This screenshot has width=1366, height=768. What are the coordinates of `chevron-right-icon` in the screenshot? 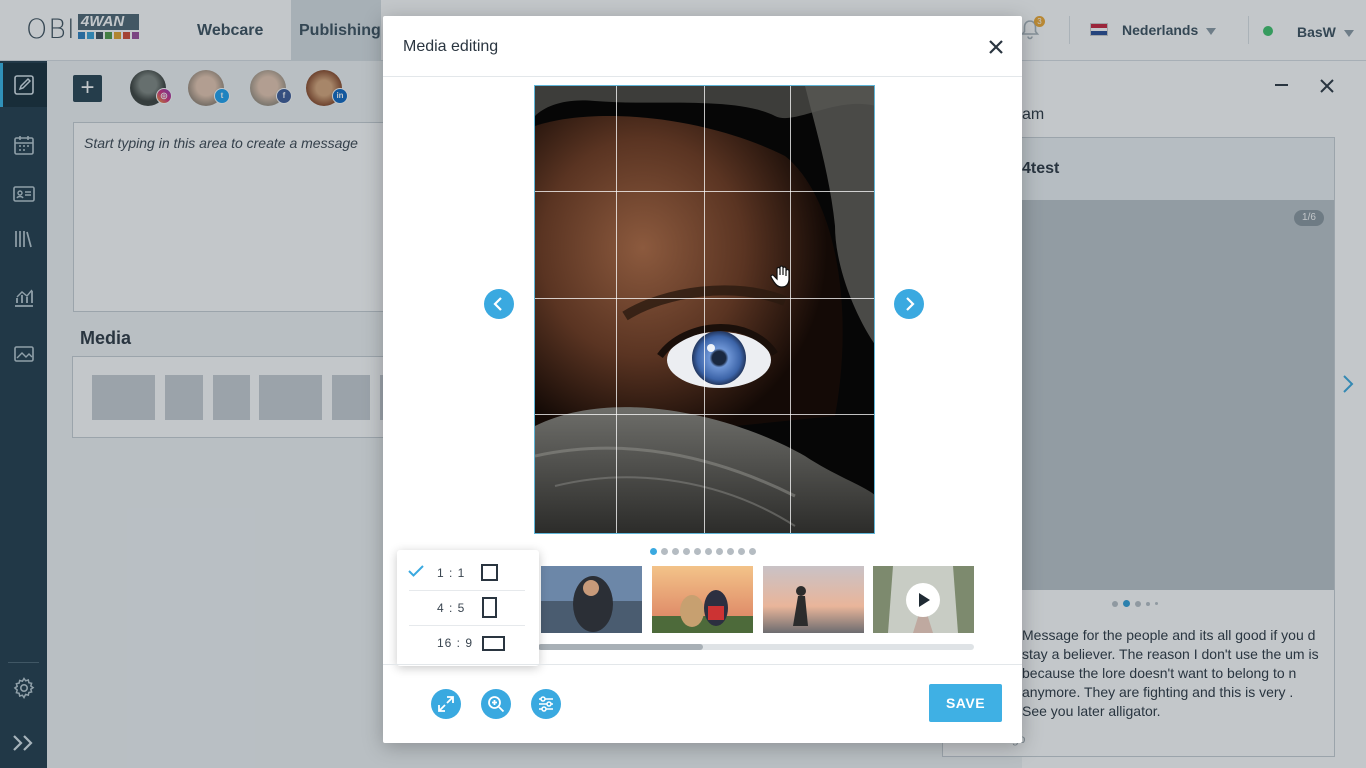 It's located at (910, 304).